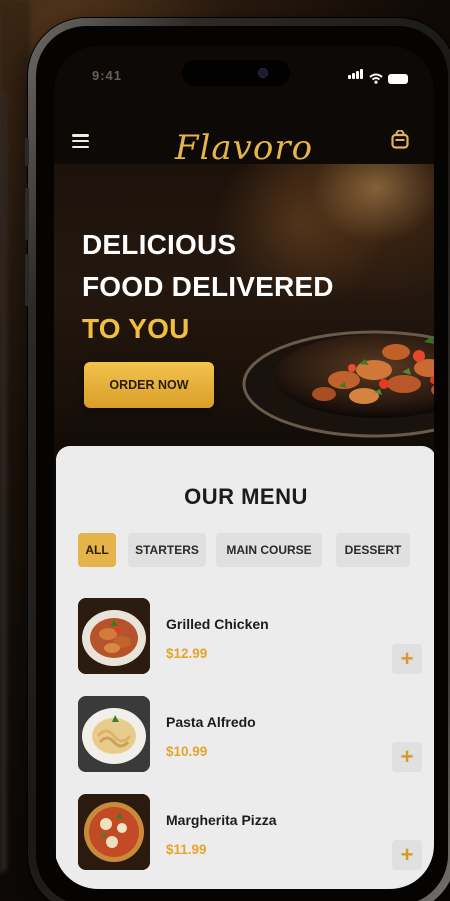  Describe the element at coordinates (236, 73) in the screenshot. I see `dynamic-island` at that location.